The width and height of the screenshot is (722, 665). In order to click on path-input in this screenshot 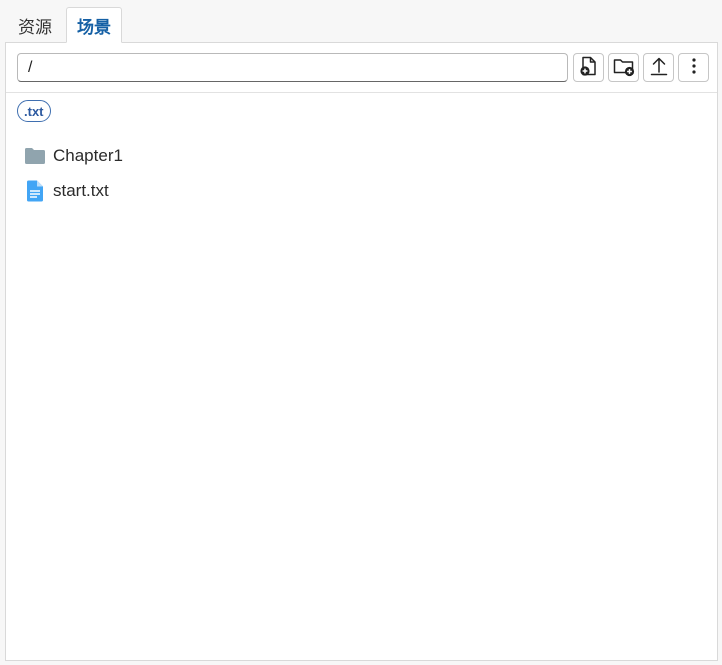, I will do `click(292, 67)`.